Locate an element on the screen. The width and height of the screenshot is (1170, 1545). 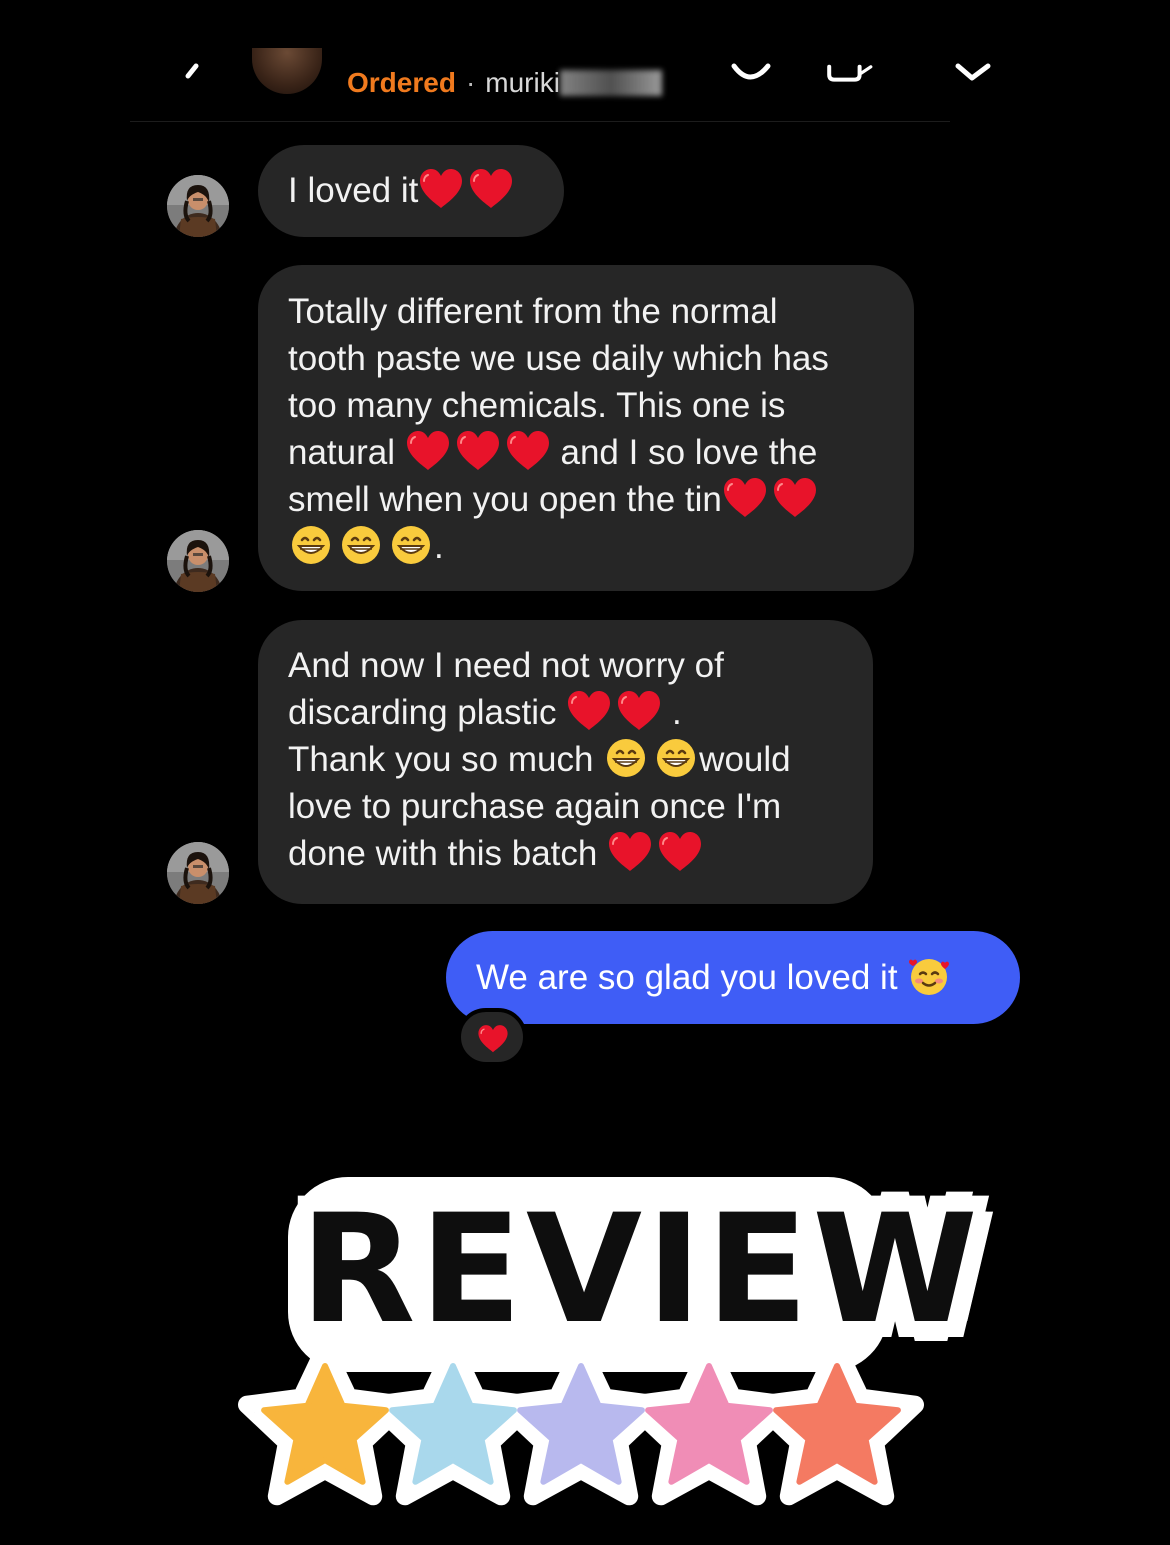
contact-avatar is located at coordinates (287, 71).